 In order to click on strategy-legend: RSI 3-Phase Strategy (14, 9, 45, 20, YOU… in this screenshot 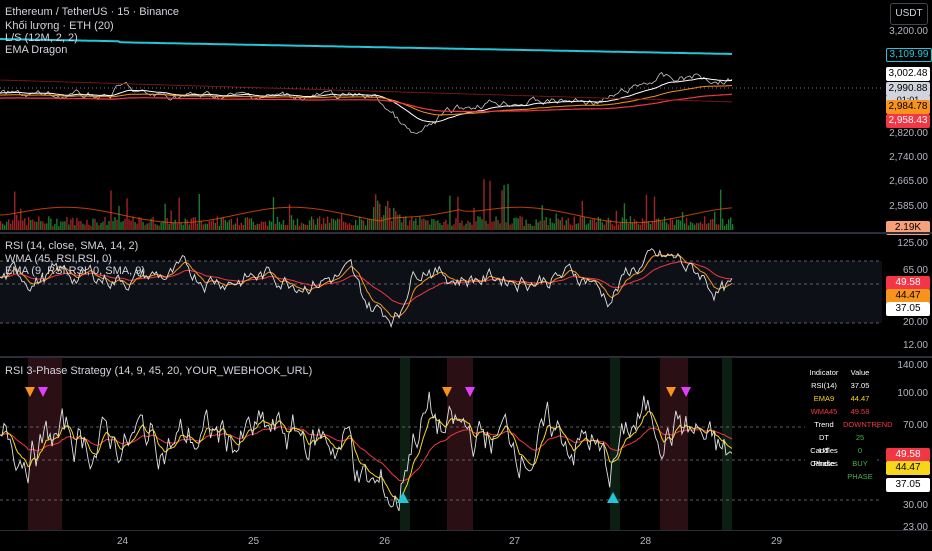, I will do `click(158, 371)`.